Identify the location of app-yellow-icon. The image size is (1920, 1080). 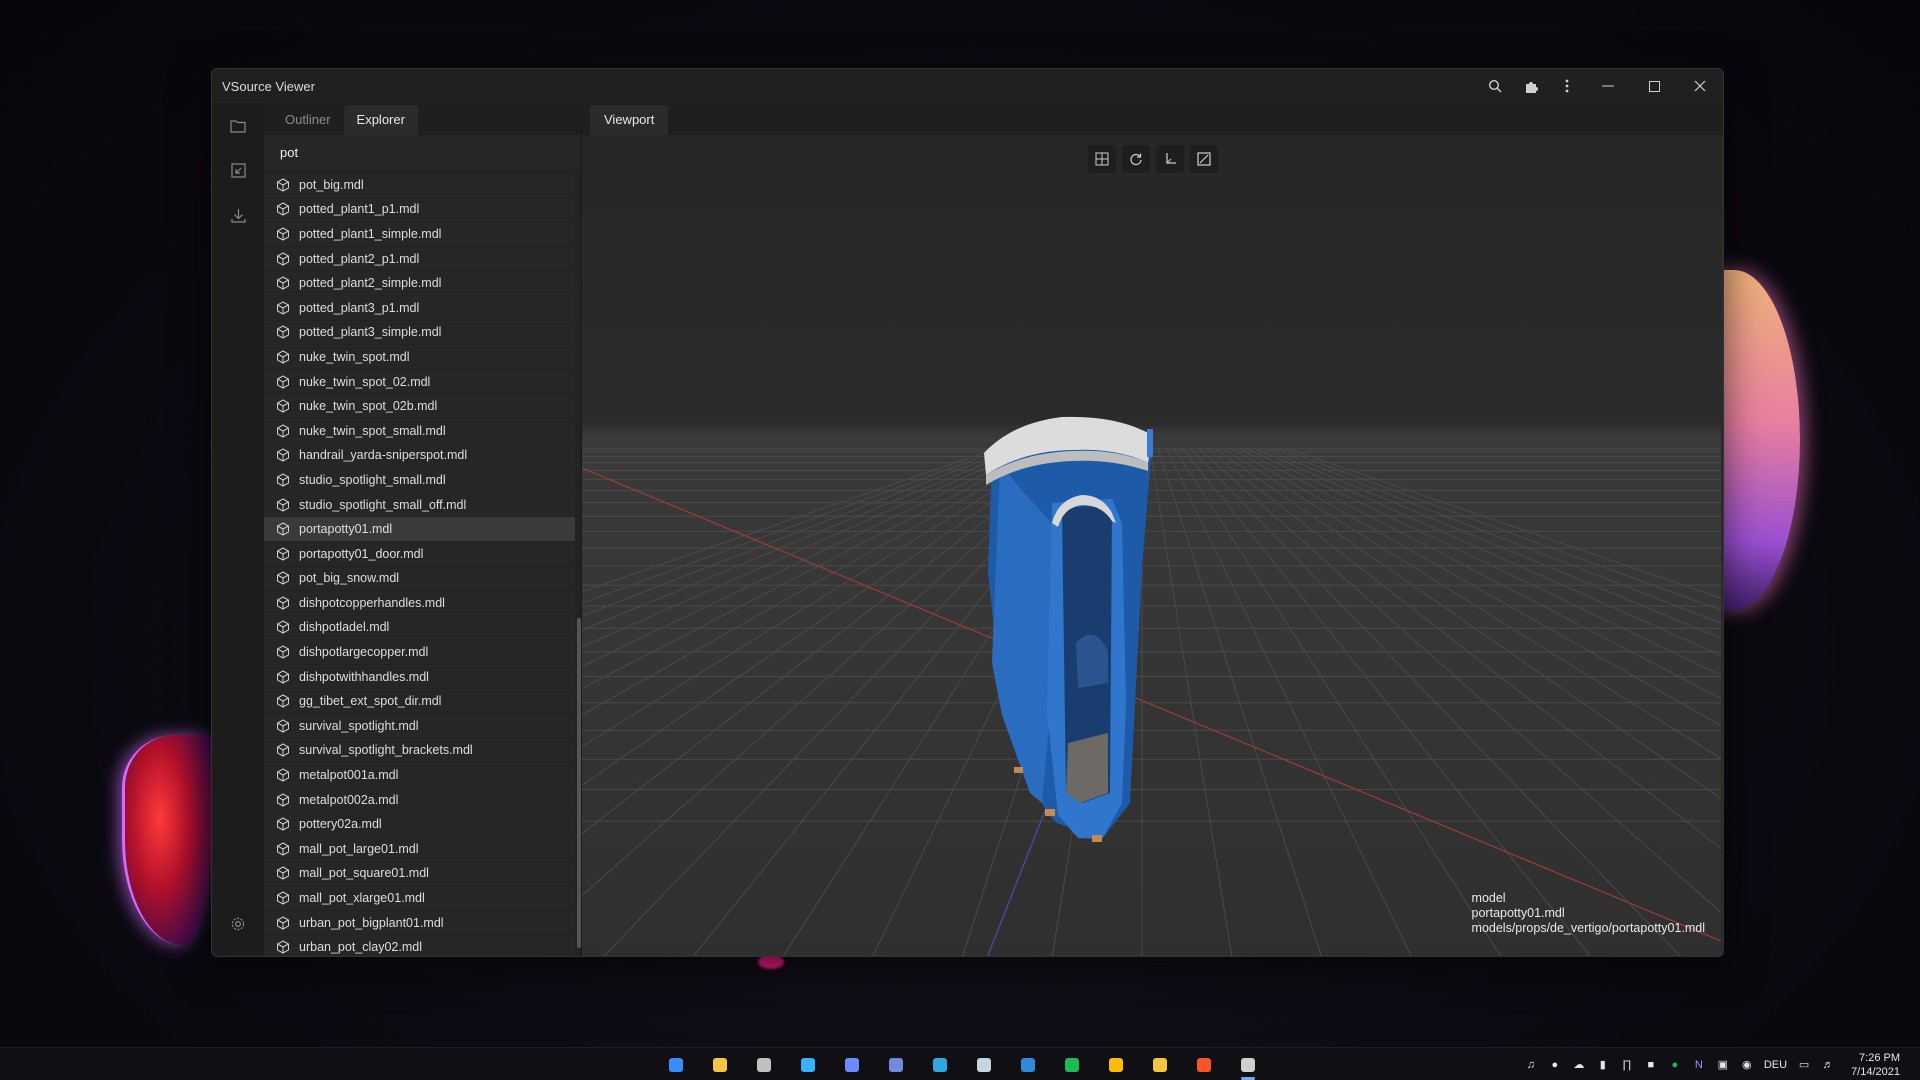
(1160, 1064).